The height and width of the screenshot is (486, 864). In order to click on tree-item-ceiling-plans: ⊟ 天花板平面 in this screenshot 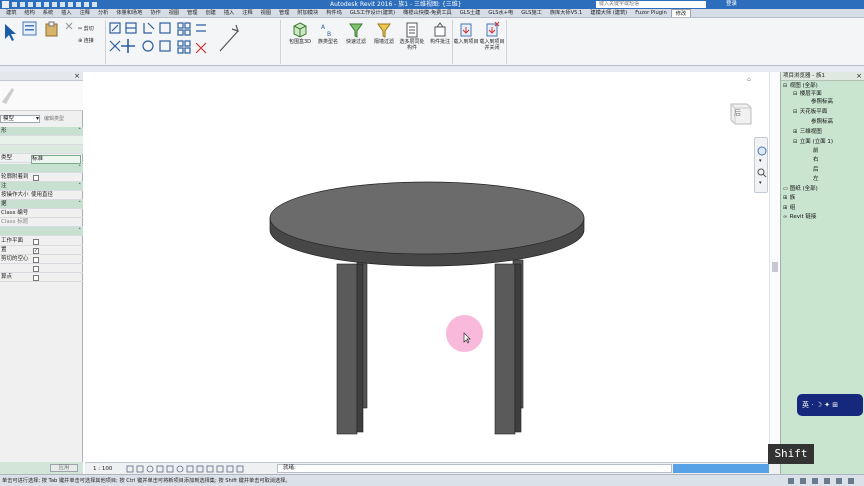, I will do `click(810, 112)`.